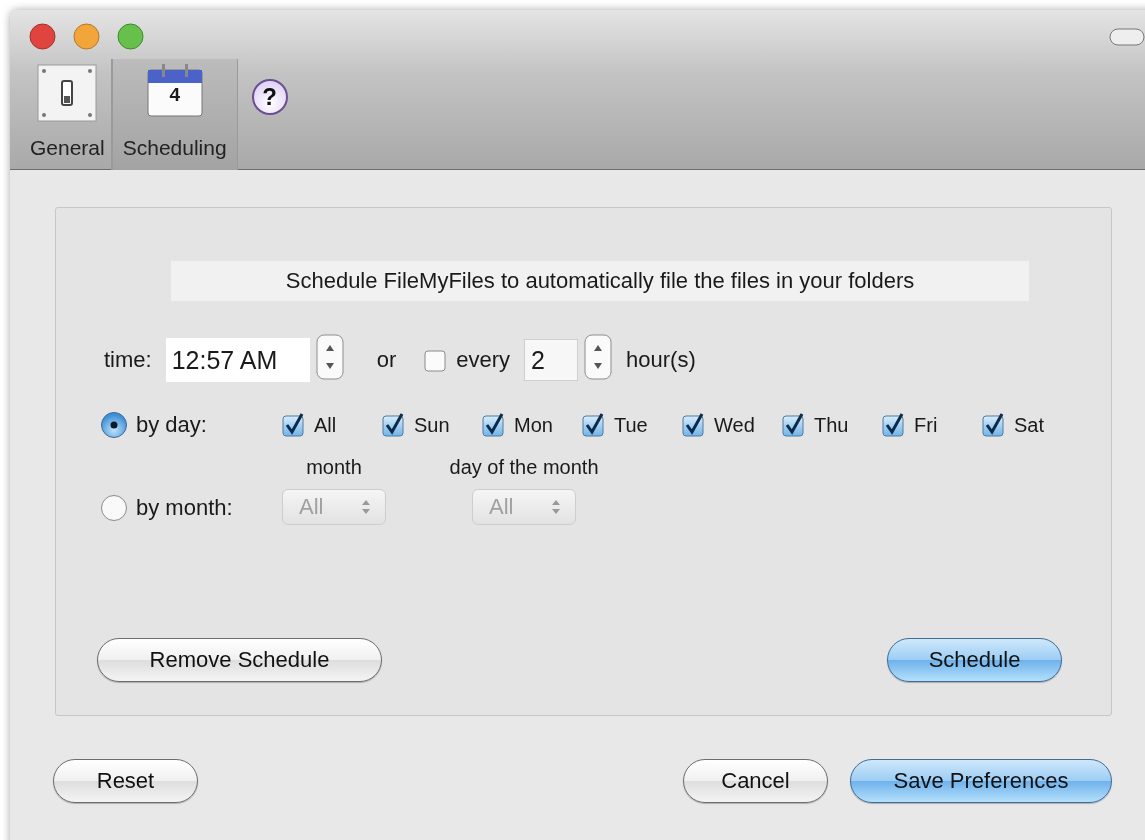 The height and width of the screenshot is (840, 1145). Describe the element at coordinates (661, 360) in the screenshot. I see `hours-label: hour(s)` at that location.